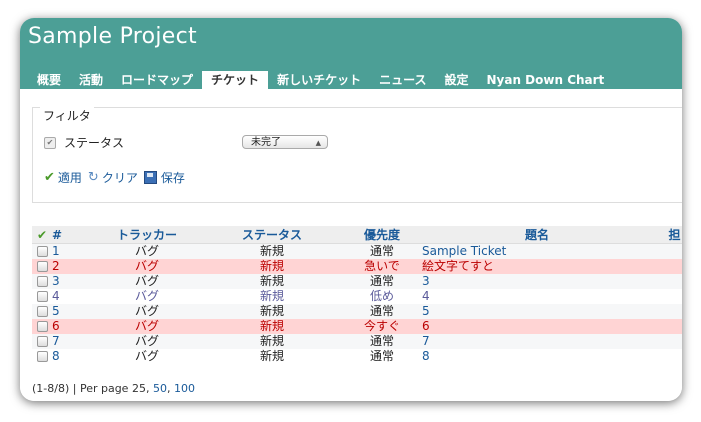 This screenshot has height=422, width=701. What do you see at coordinates (50, 143) in the screenshot?
I see `status-filter-checkbox: ✔` at bounding box center [50, 143].